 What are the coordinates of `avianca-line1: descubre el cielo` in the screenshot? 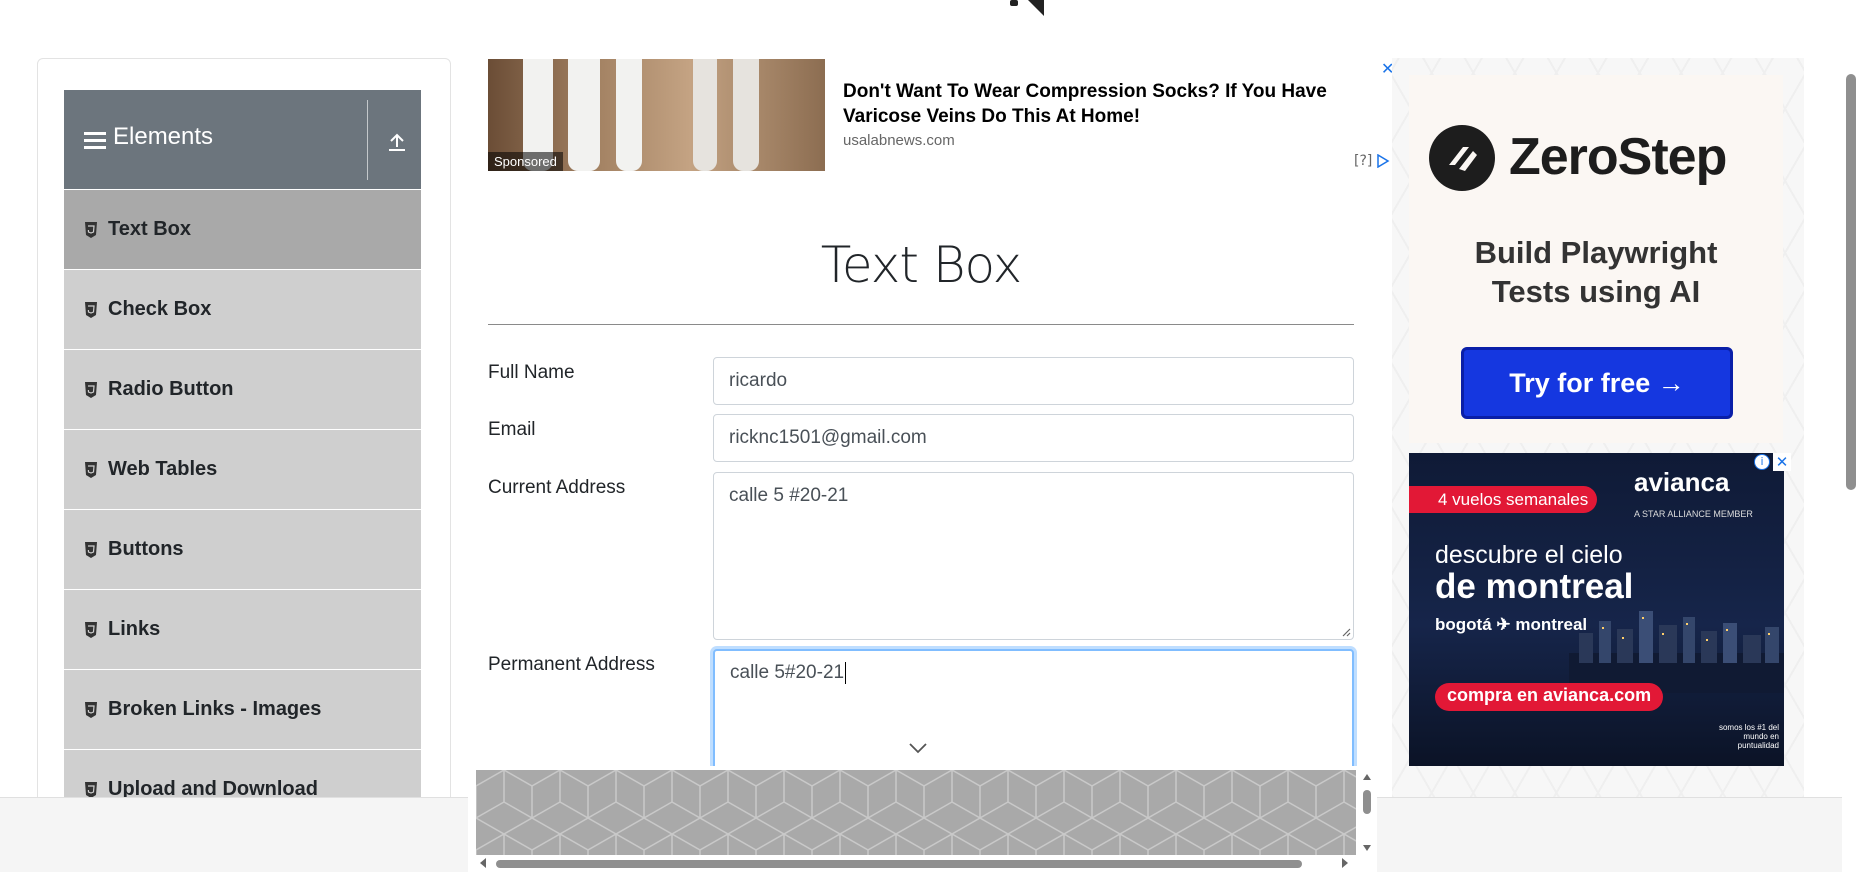 It's located at (1529, 555).